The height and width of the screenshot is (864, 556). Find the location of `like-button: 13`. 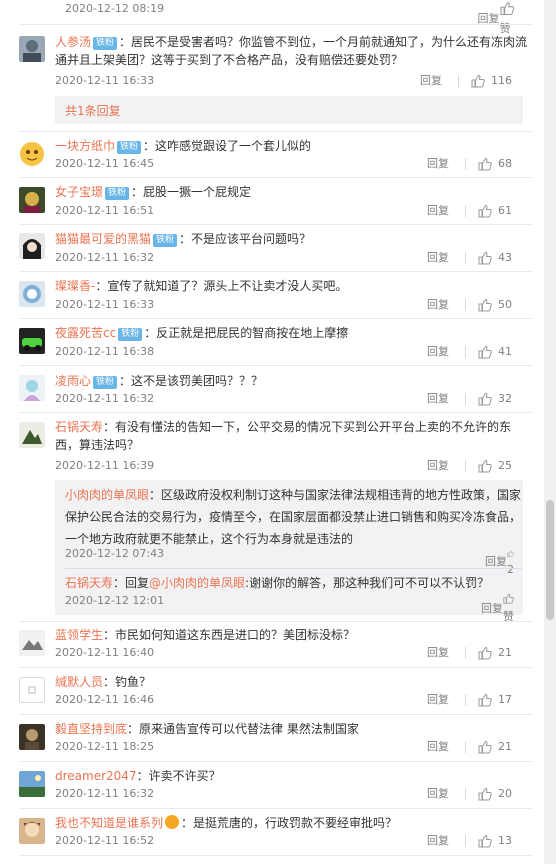

like-button: 13 is located at coordinates (495, 841).